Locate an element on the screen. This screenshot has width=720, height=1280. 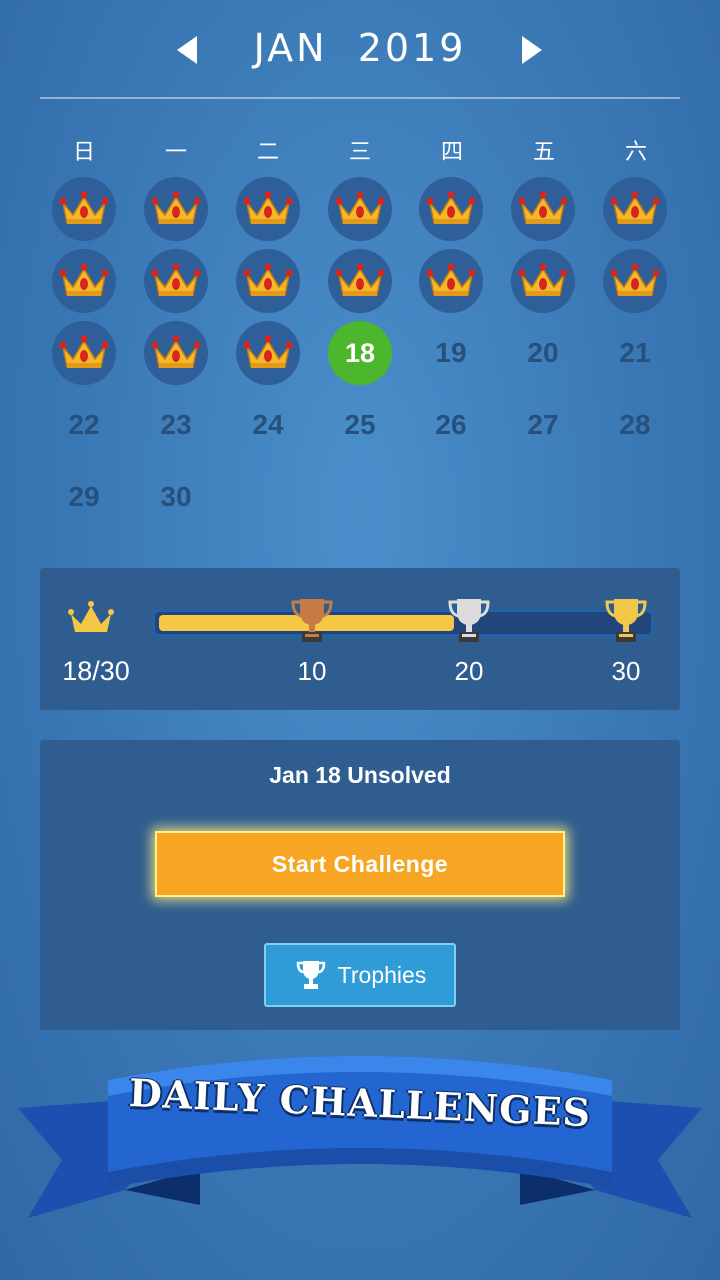
start-challenge-button: Start Challenge is located at coordinates (360, 864).